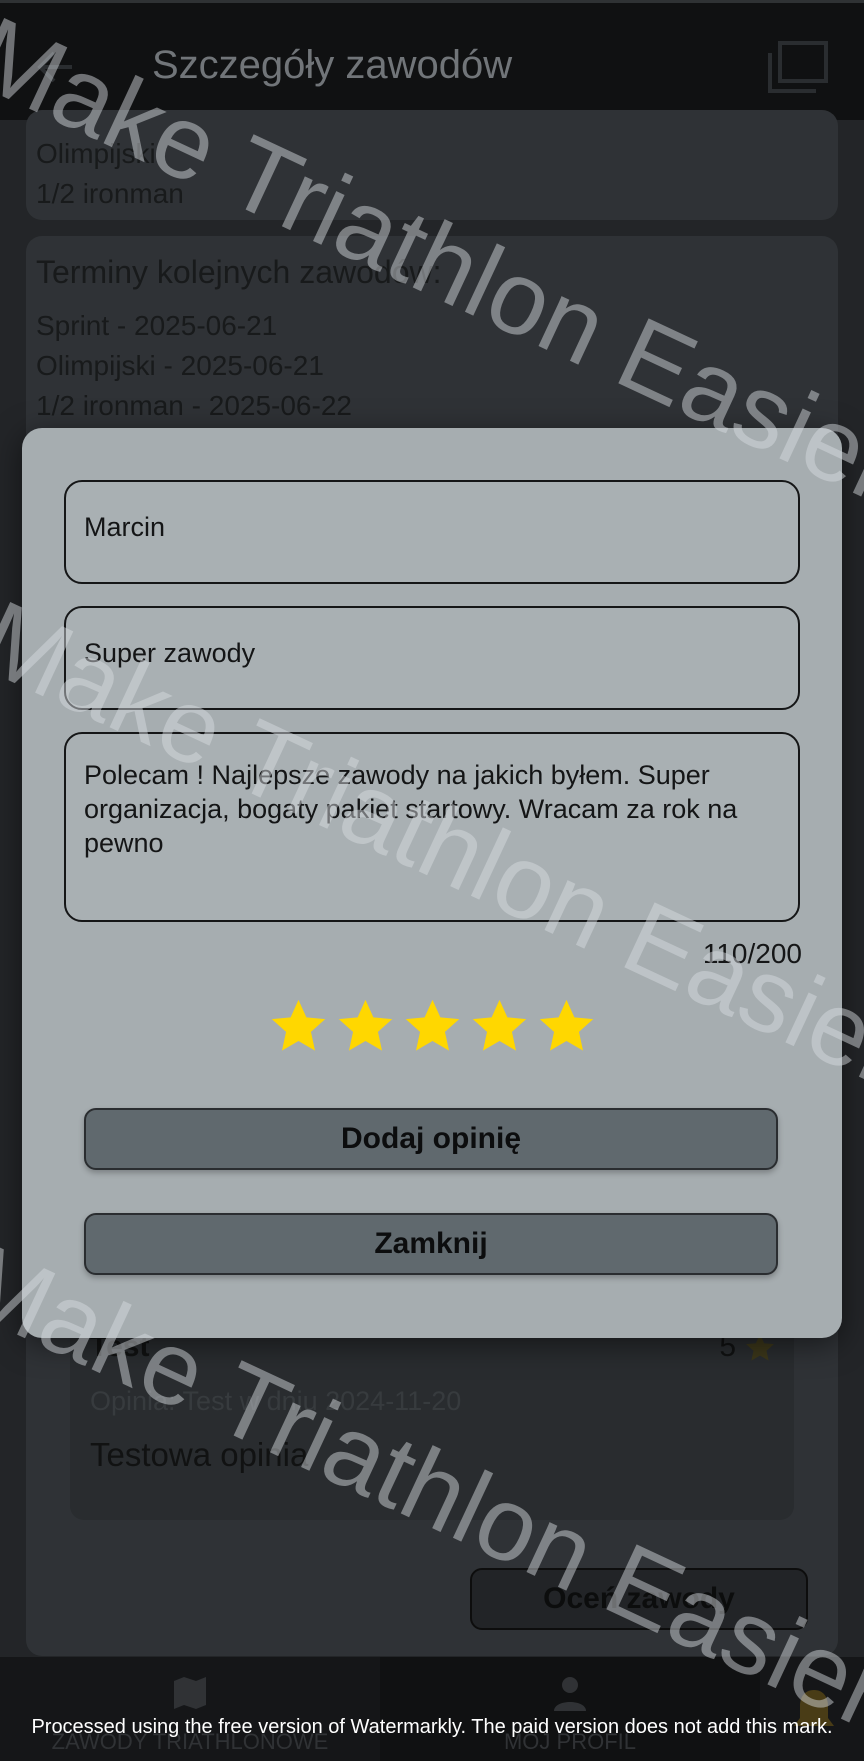 This screenshot has width=864, height=1761. I want to click on review-title-input: Super zawody, so click(432, 658).